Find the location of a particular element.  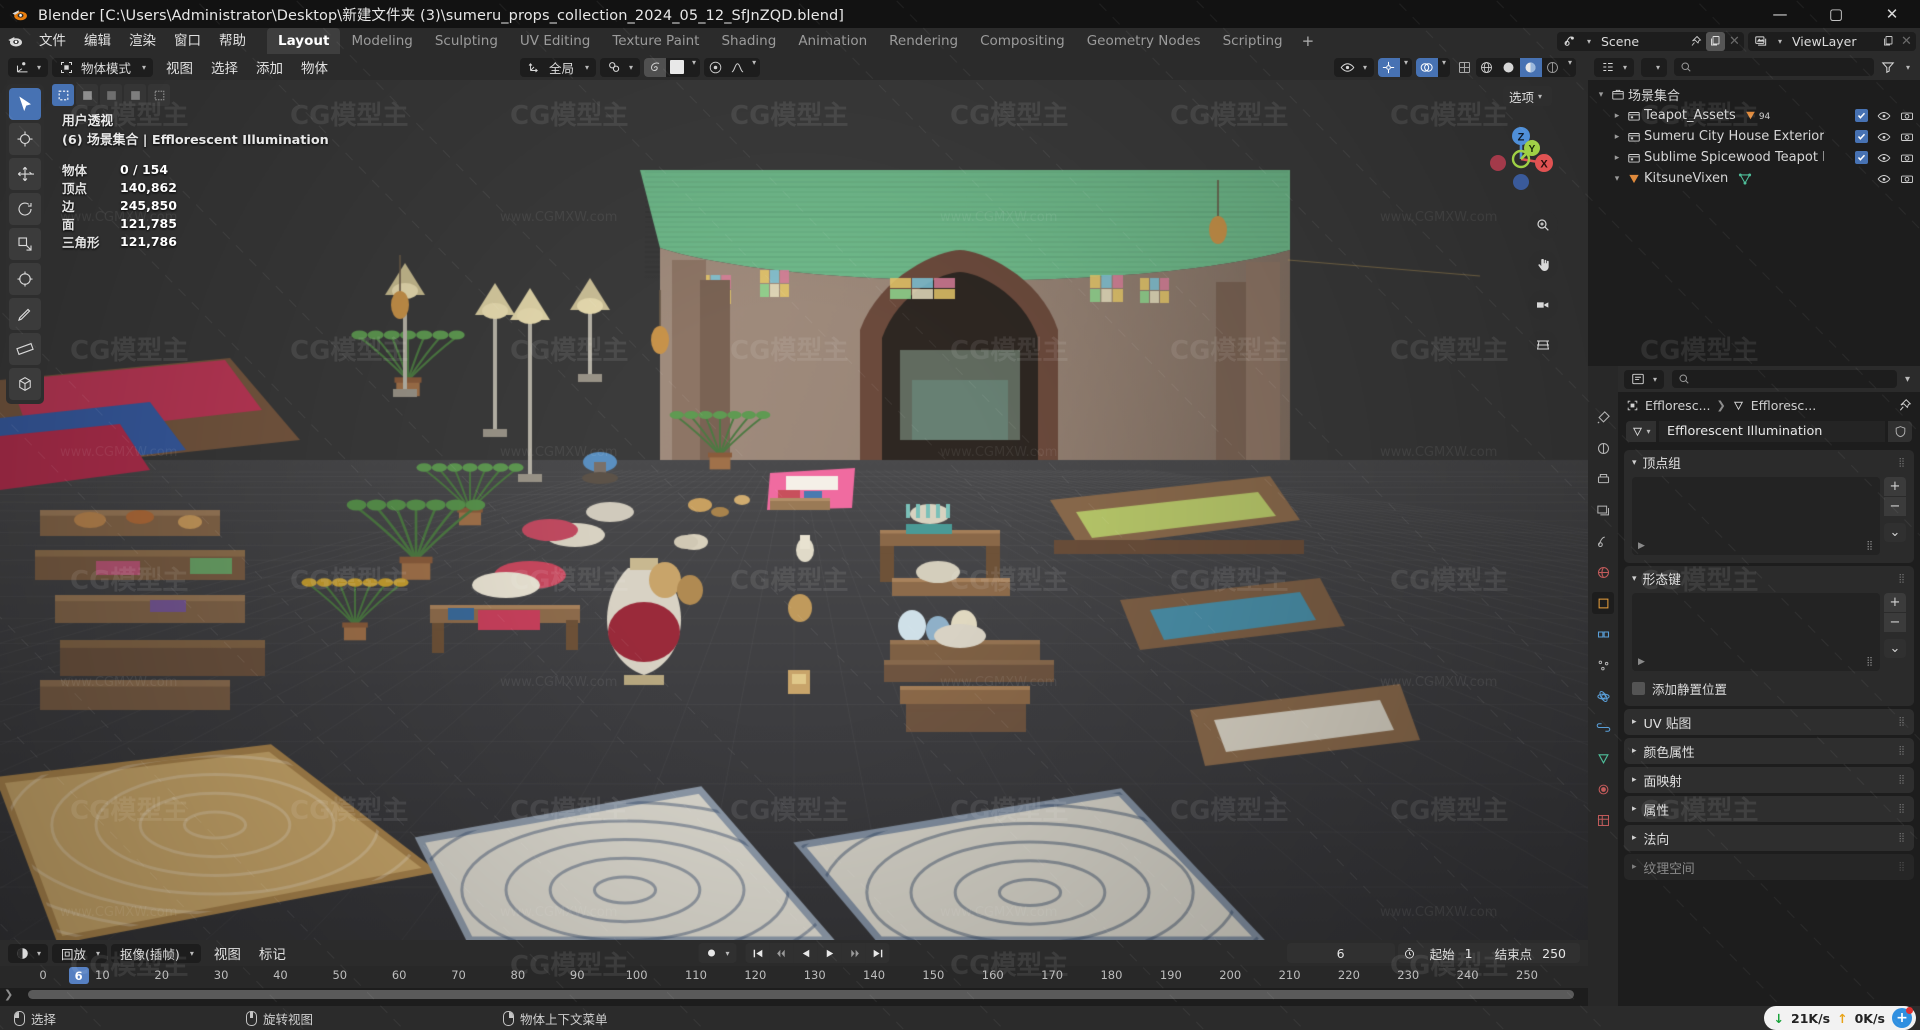

panel-color-attributes: ▸ 颜色属性 ⣿ is located at coordinates (1769, 751).